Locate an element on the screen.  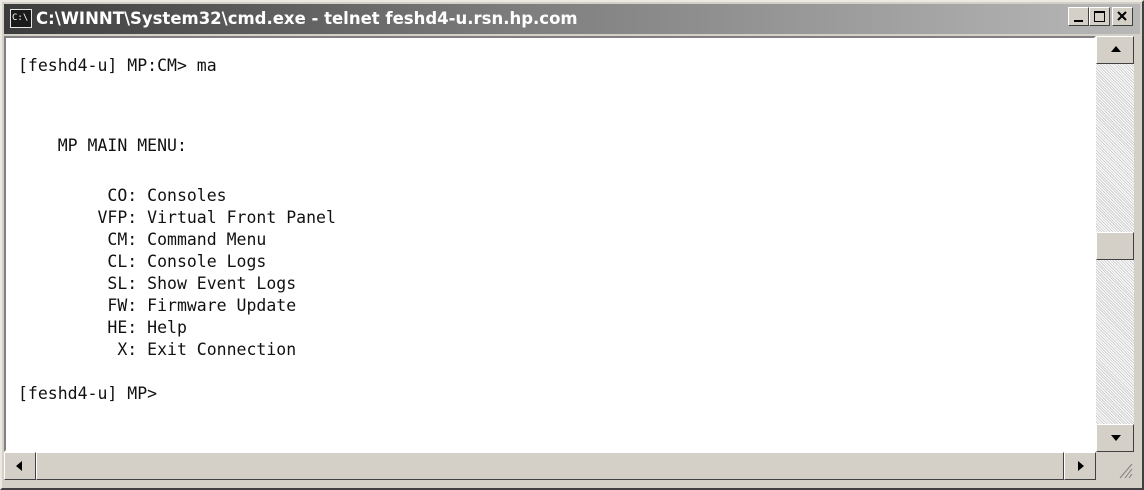
close-icon is located at coordinates (1122, 16).